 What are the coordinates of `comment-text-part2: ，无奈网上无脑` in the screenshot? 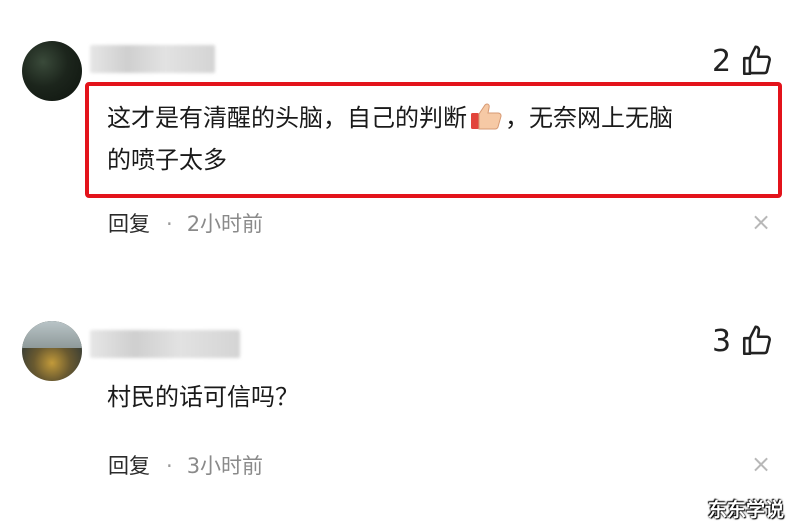 It's located at (589, 118).